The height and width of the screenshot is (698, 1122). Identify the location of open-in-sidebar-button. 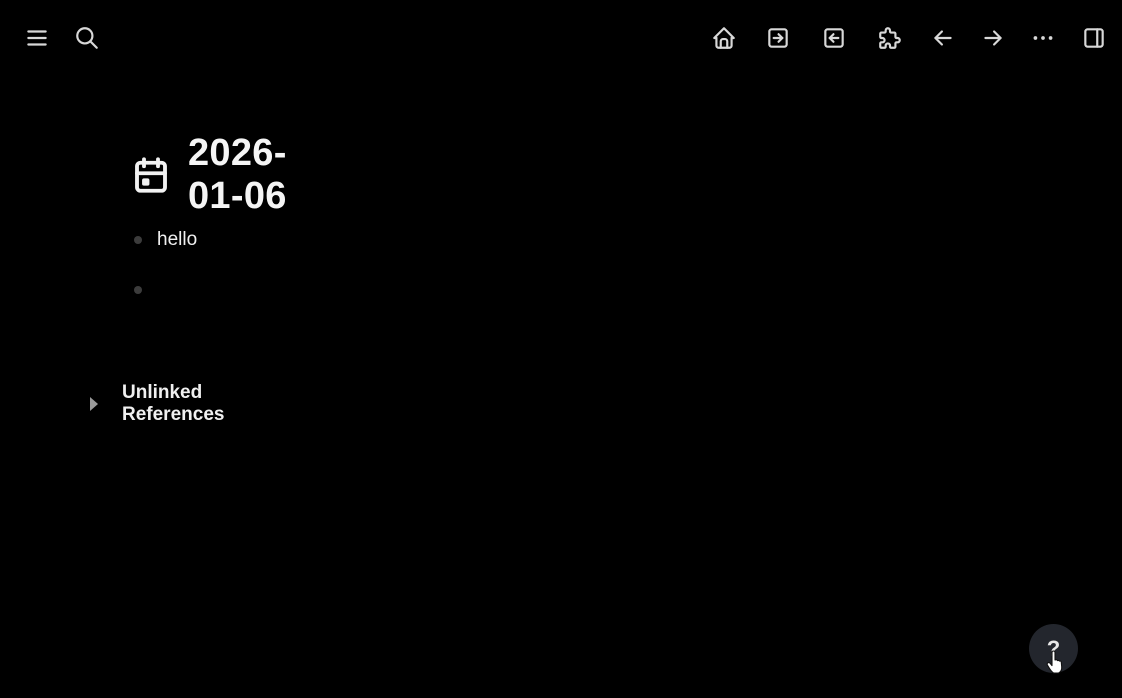
(778, 38).